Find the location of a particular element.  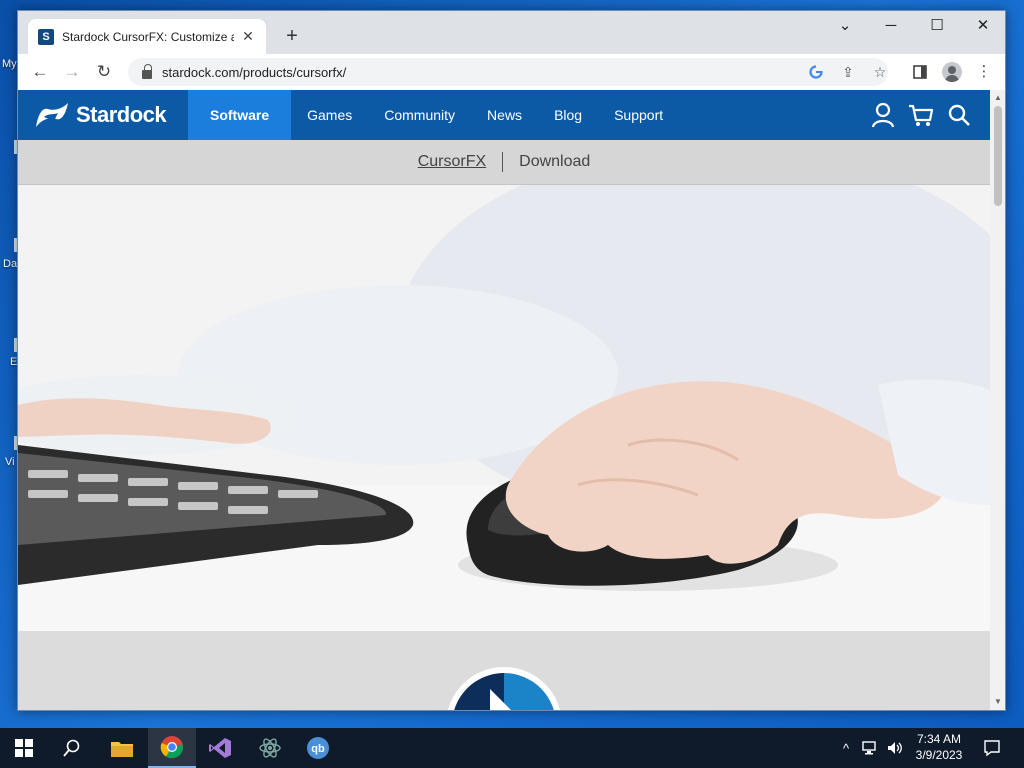

desktop-icon-label: Da is located at coordinates (10, 264).